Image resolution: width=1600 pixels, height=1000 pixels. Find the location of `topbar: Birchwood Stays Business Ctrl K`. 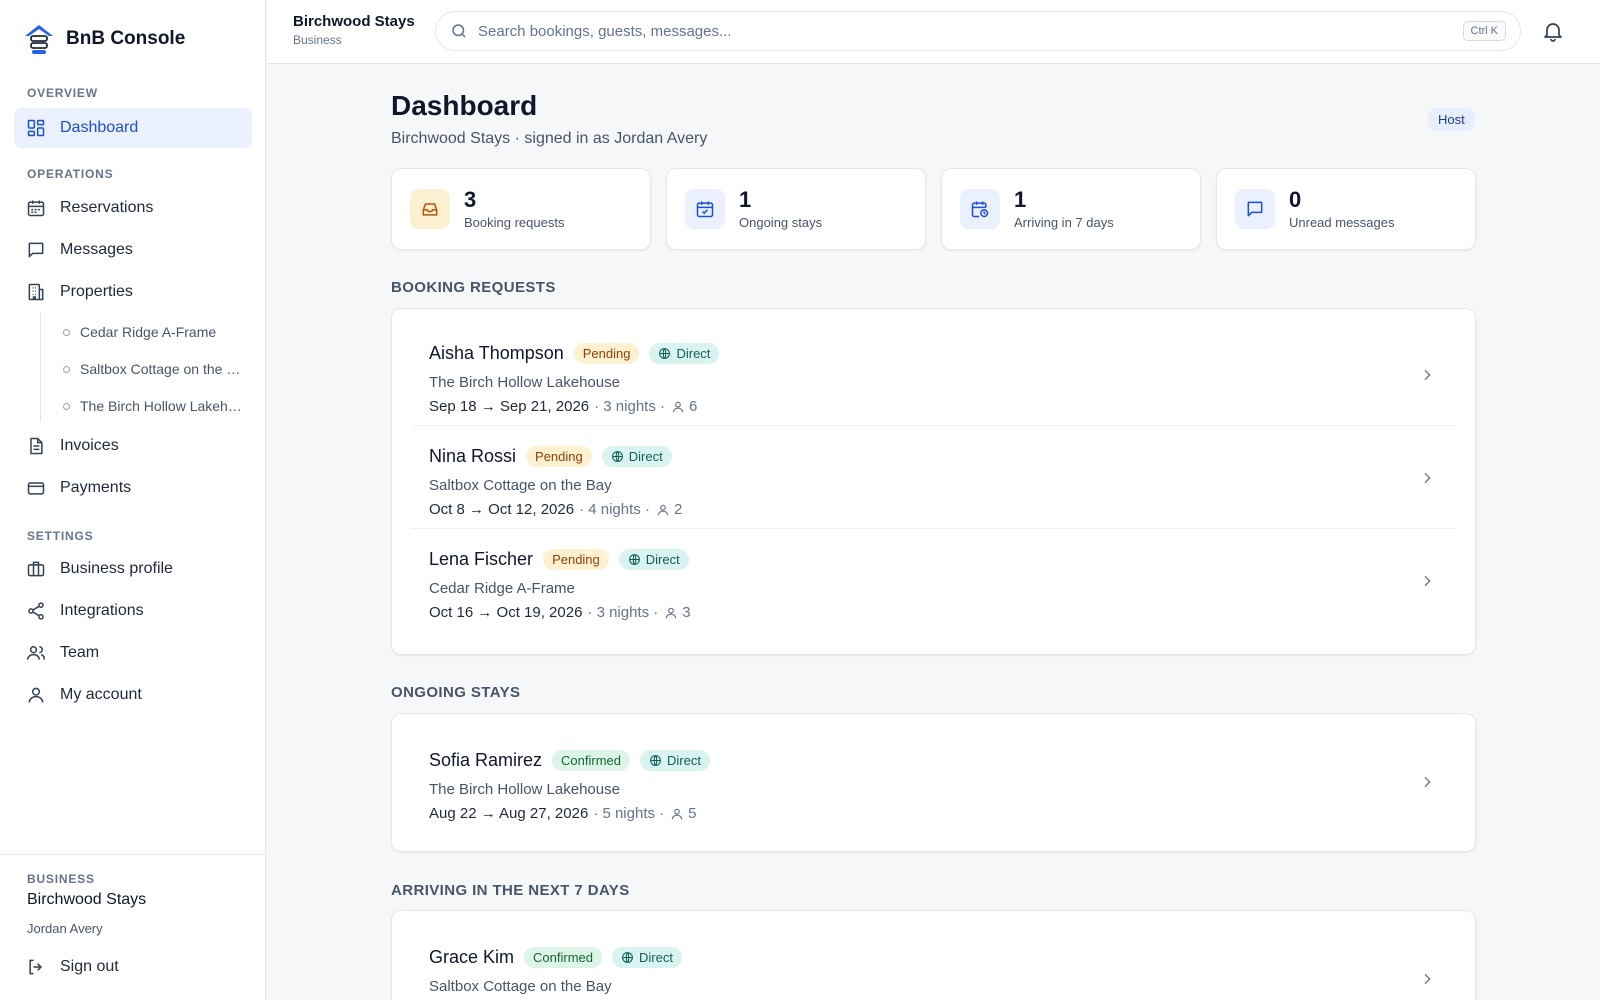

topbar: Birchwood Stays Business Ctrl K is located at coordinates (933, 32).